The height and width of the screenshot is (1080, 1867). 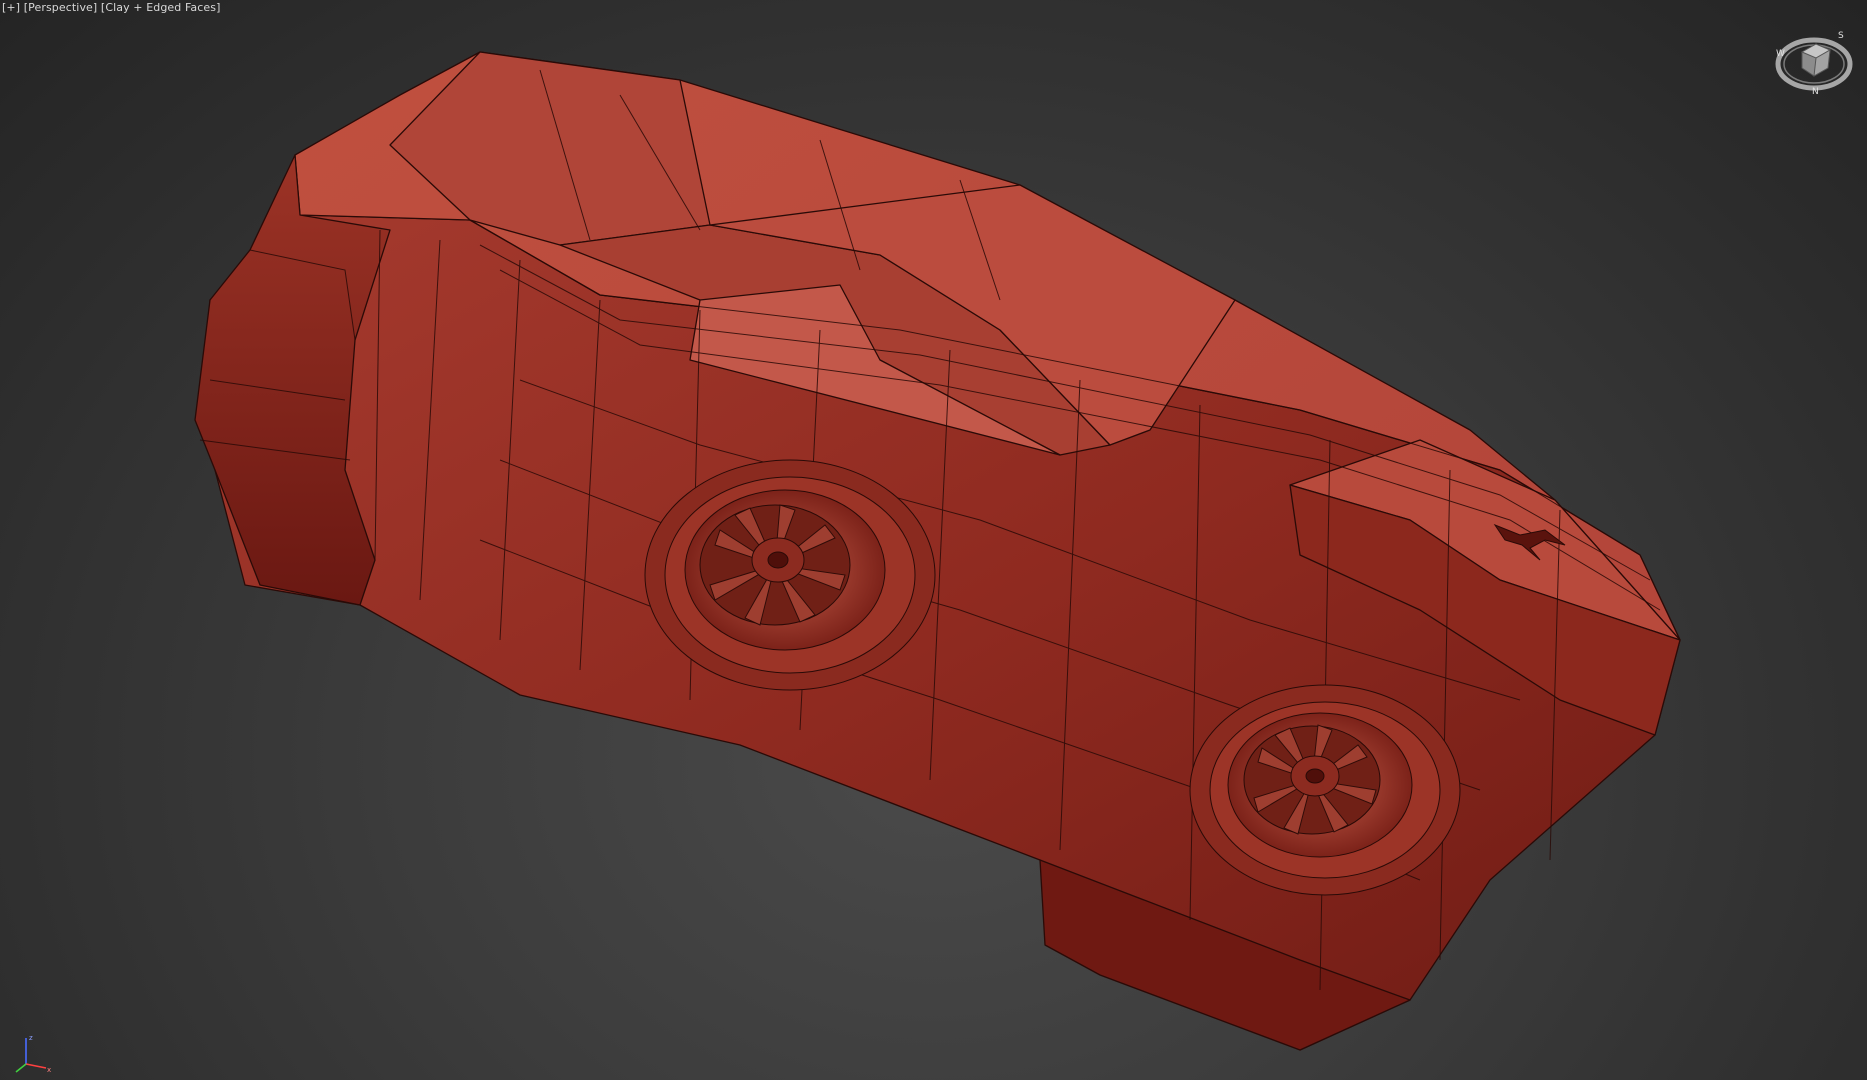 I want to click on compass-n: N, so click(x=1815, y=92).